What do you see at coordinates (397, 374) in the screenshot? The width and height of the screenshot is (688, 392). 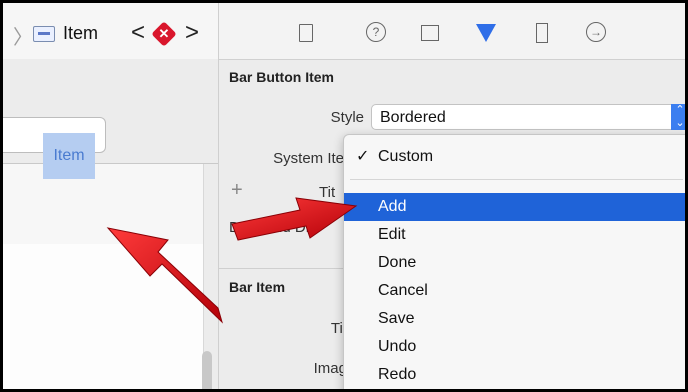 I see `menu-item-label: Redo` at bounding box center [397, 374].